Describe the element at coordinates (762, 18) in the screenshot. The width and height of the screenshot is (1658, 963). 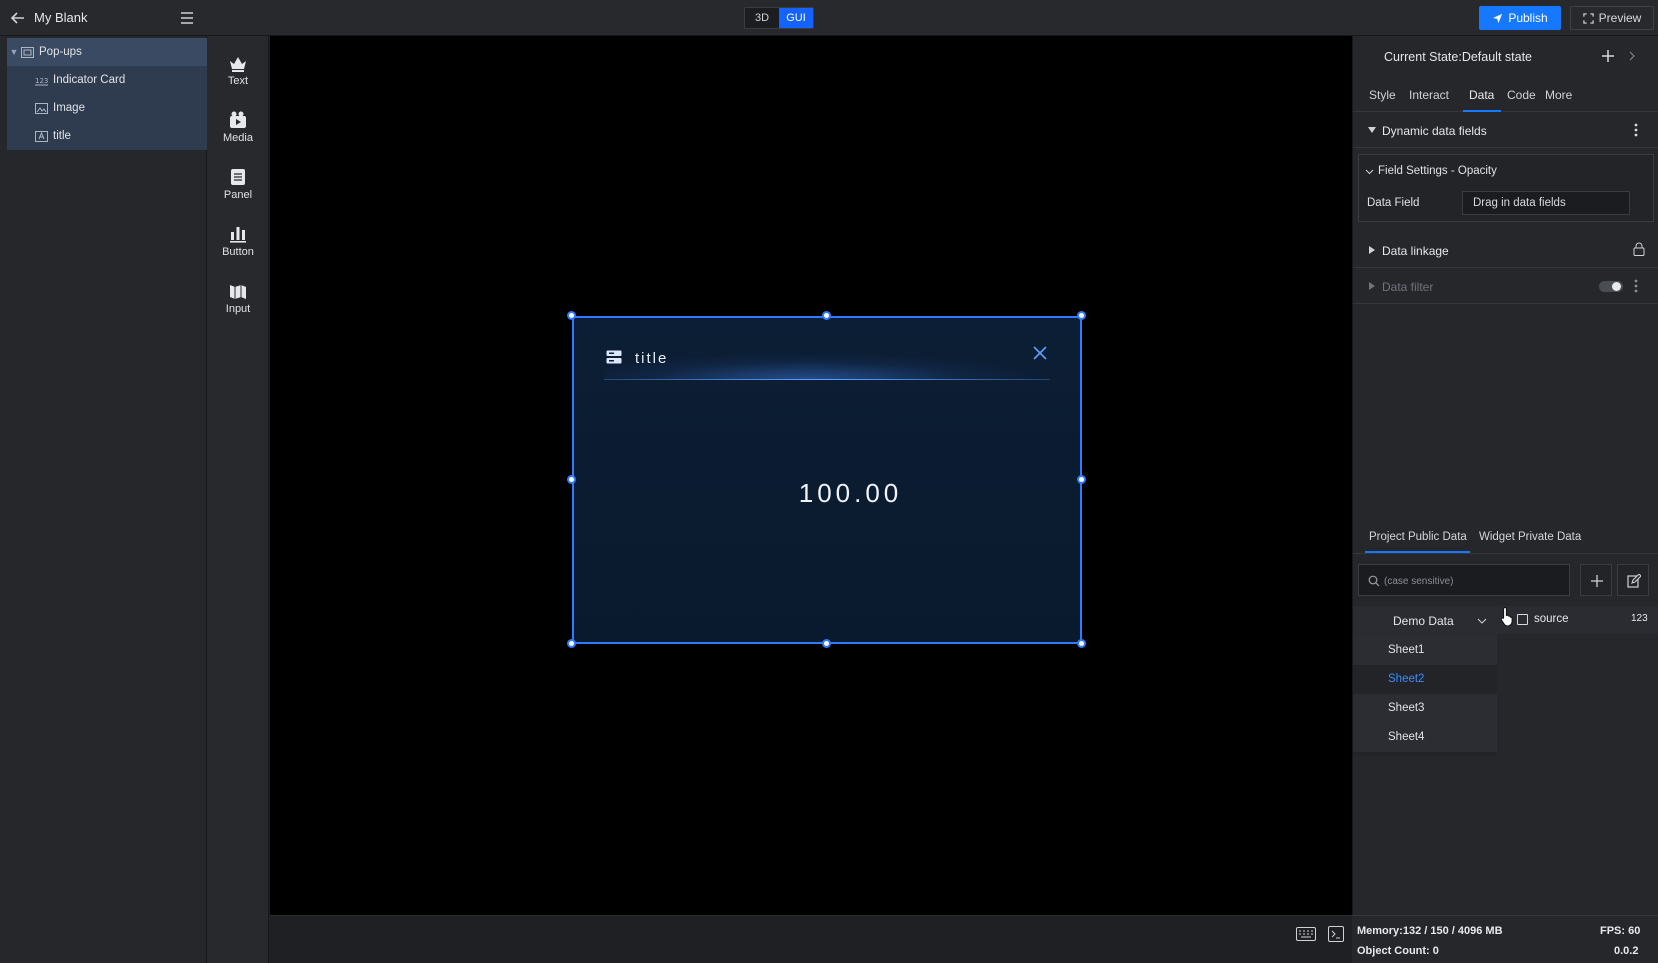
I see `mode-3d-button: 3D` at that location.